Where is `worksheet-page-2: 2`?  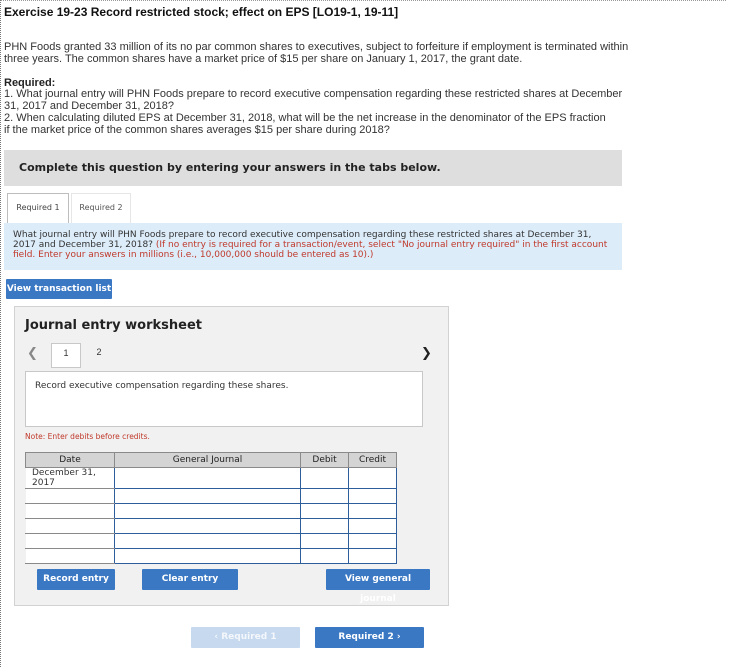
worksheet-page-2: 2 is located at coordinates (99, 353).